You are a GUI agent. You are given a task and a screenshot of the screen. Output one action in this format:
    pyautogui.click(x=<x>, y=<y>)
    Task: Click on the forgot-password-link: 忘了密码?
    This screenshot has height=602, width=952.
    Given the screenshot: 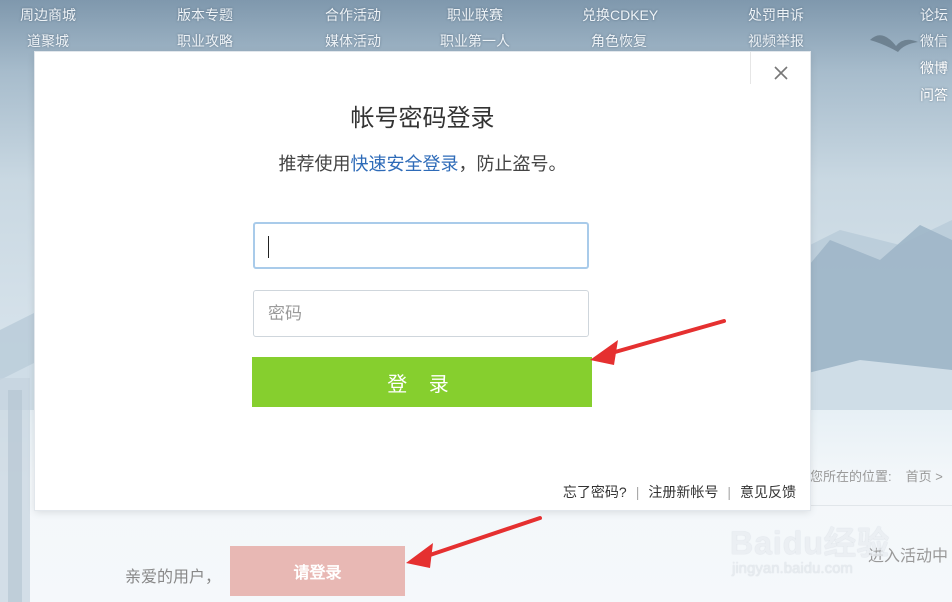 What is the action you would take?
    pyautogui.click(x=595, y=492)
    